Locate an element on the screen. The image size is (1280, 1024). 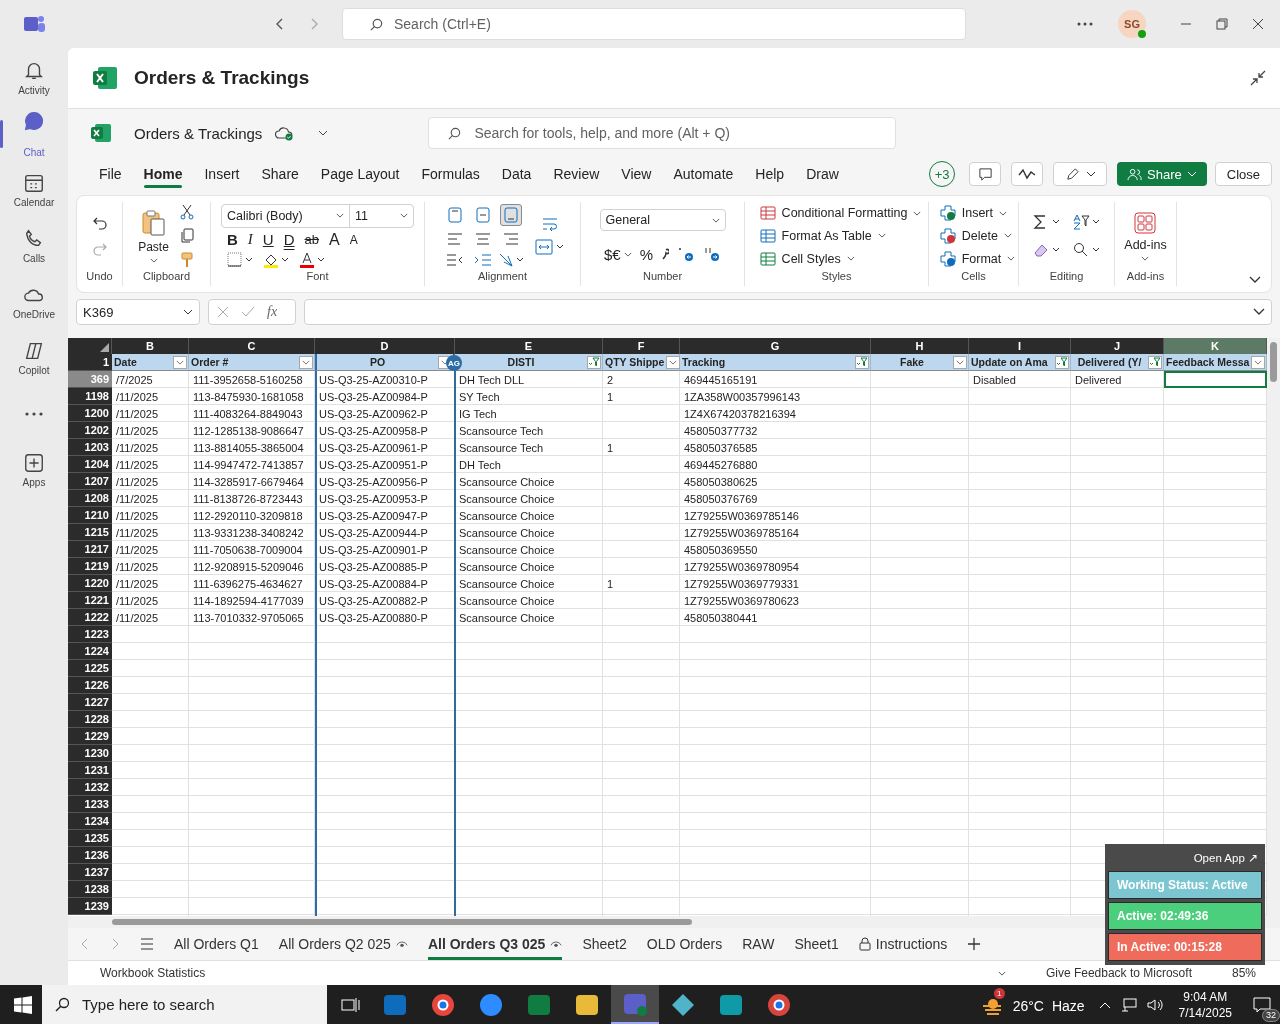
scissors-icon is located at coordinates (186, 212).